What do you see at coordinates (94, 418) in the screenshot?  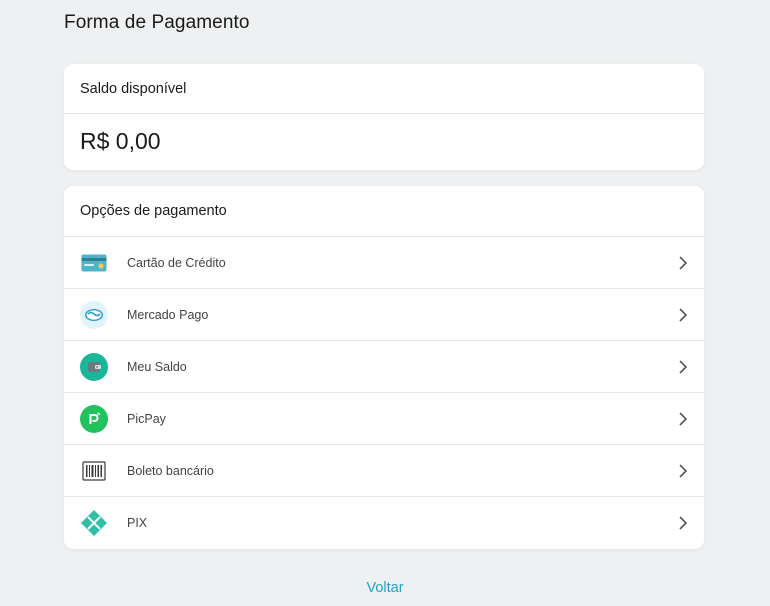 I see `picpay-icon` at bounding box center [94, 418].